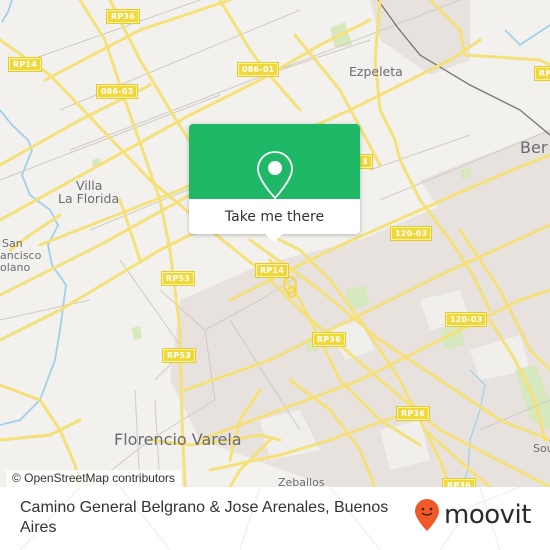 Image resolution: width=550 pixels, height=550 pixels. I want to click on popup-pointer, so click(274, 238).